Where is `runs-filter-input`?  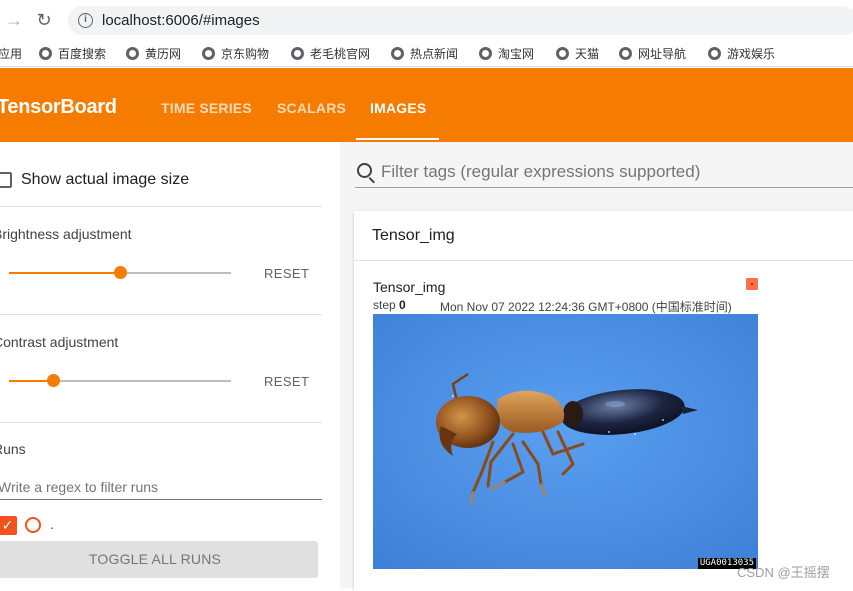 runs-filter-input is located at coordinates (161, 487).